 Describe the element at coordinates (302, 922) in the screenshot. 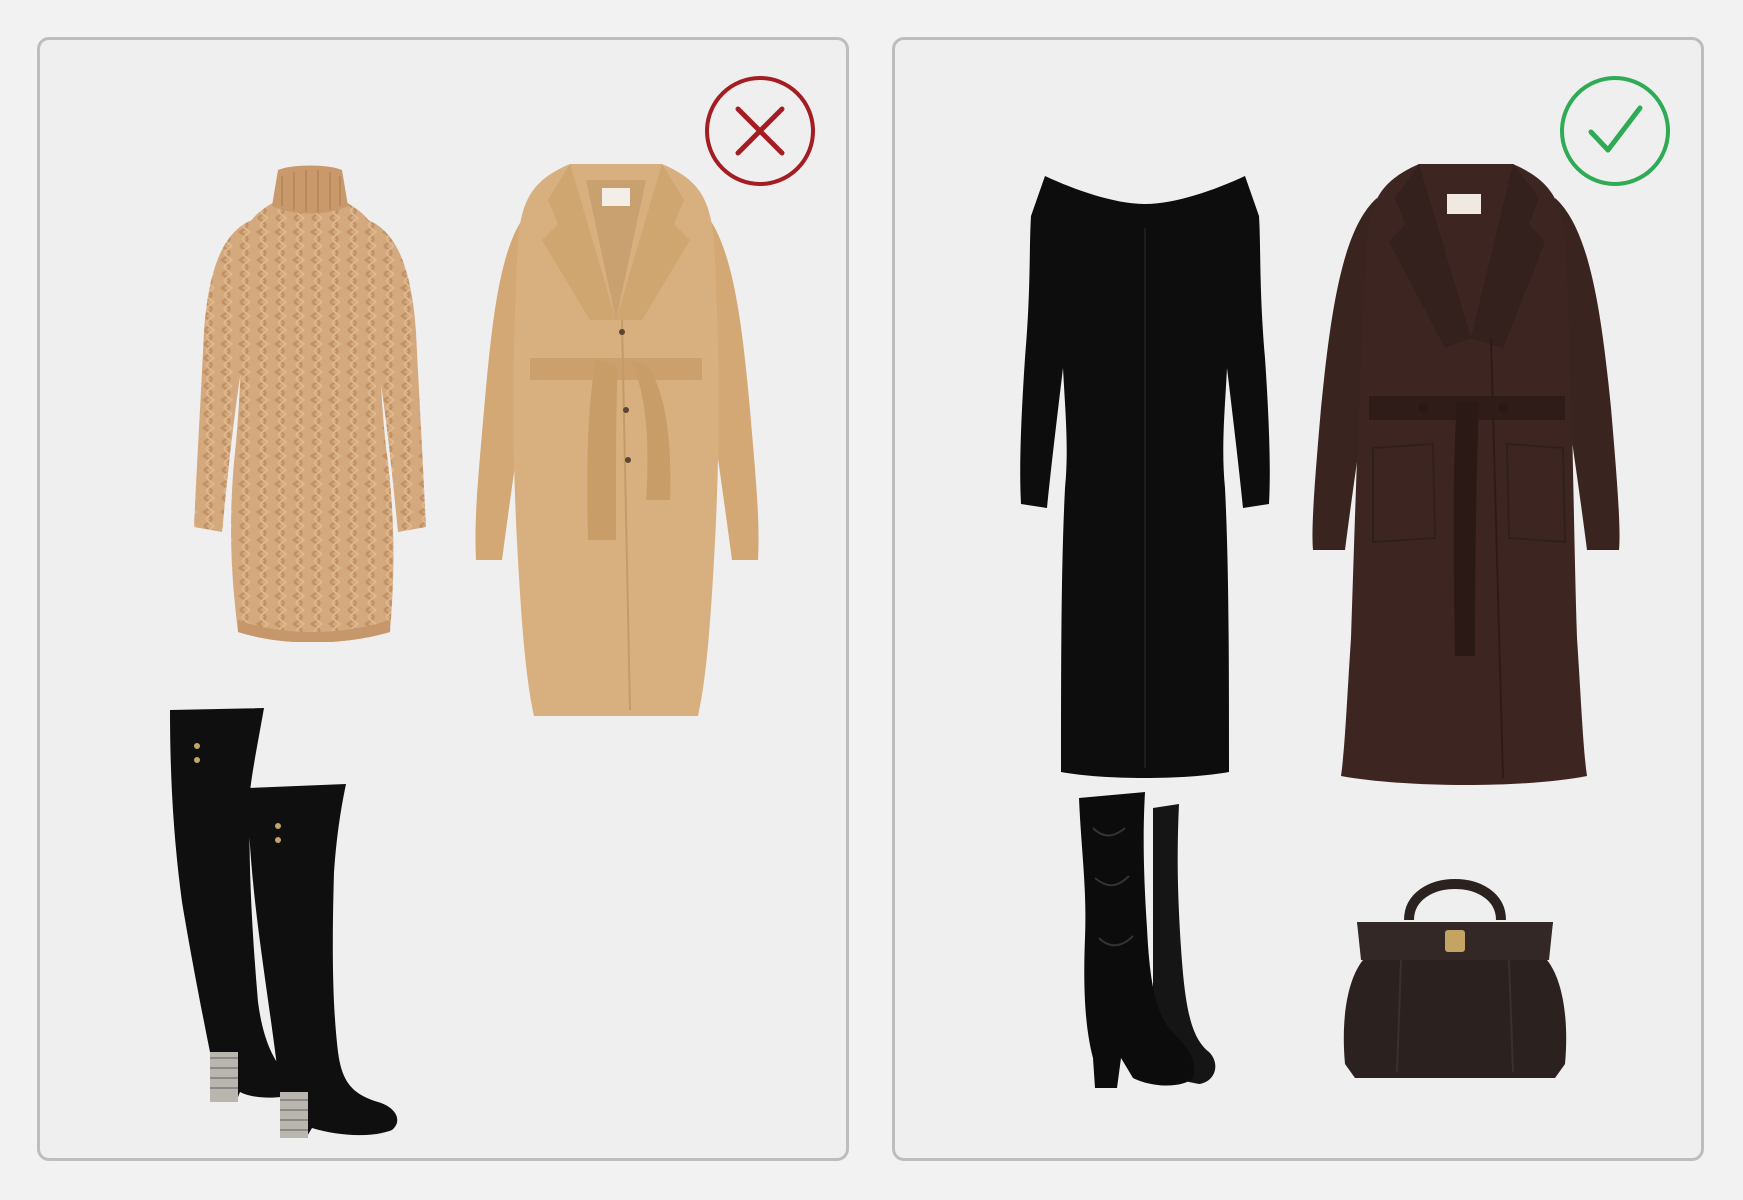

I see `over-the-knee-suede-boots` at that location.